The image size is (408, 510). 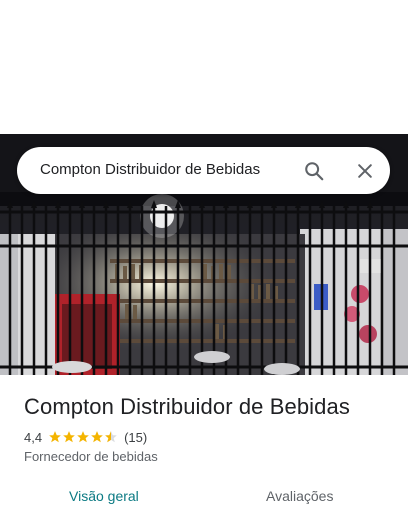 What do you see at coordinates (187, 406) in the screenshot?
I see `place-name: Compton Distribuidor de Bebidas` at bounding box center [187, 406].